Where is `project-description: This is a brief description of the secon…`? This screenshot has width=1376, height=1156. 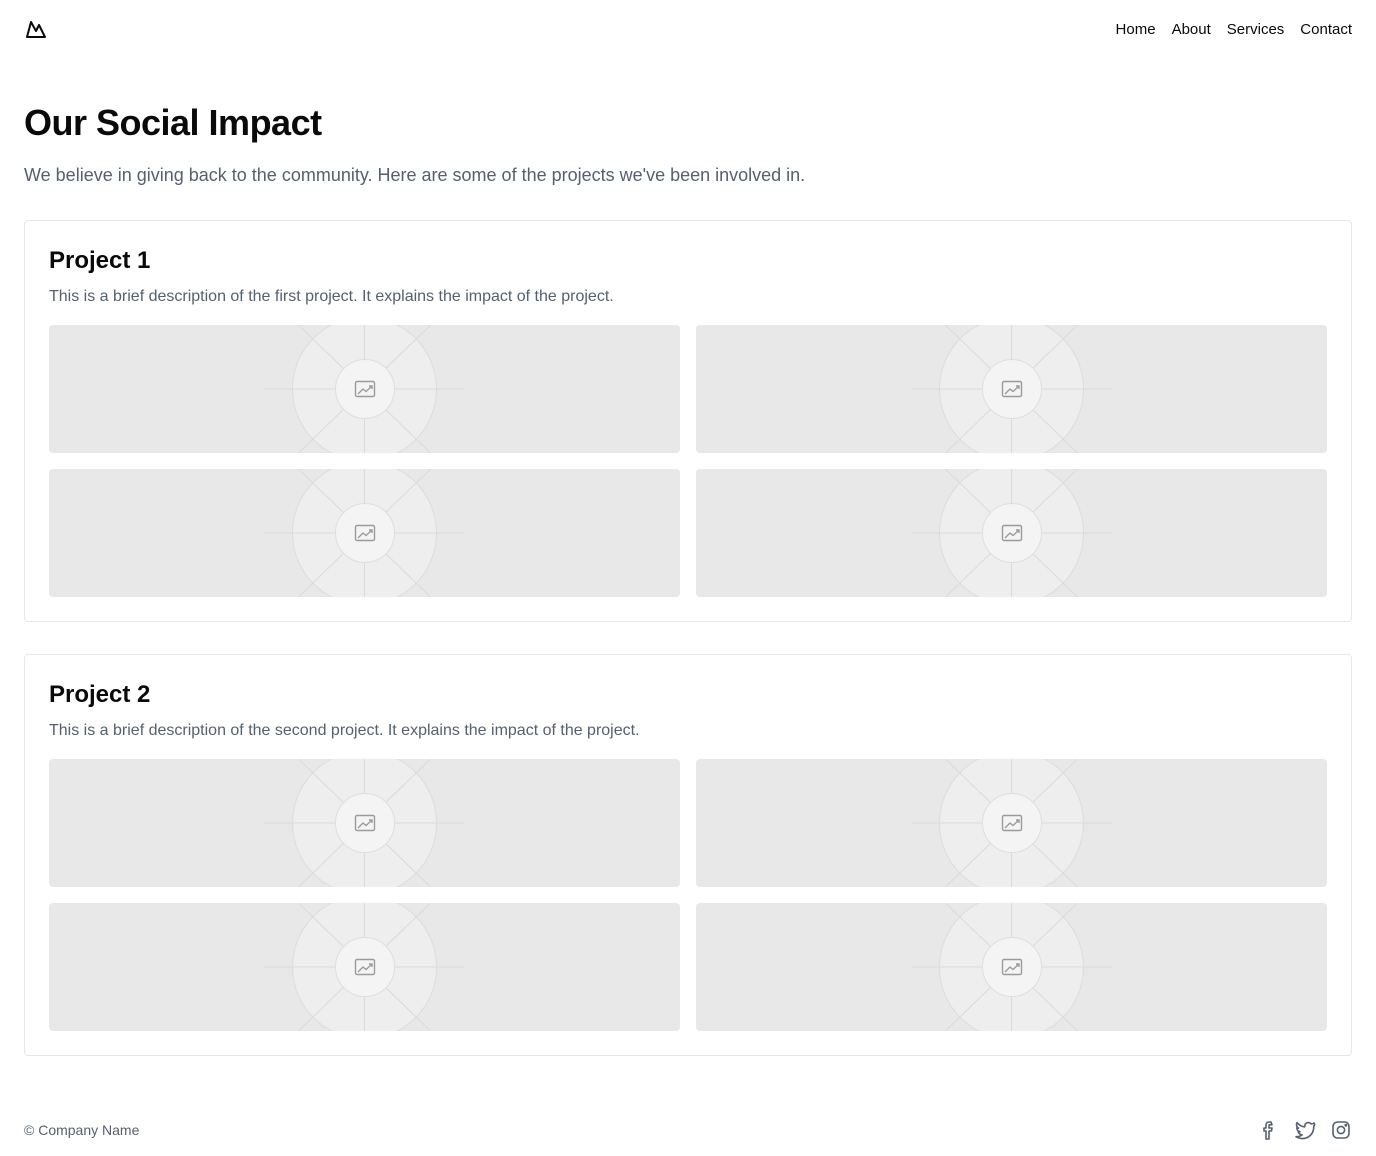
project-description: This is a brief description of the secon… is located at coordinates (344, 730).